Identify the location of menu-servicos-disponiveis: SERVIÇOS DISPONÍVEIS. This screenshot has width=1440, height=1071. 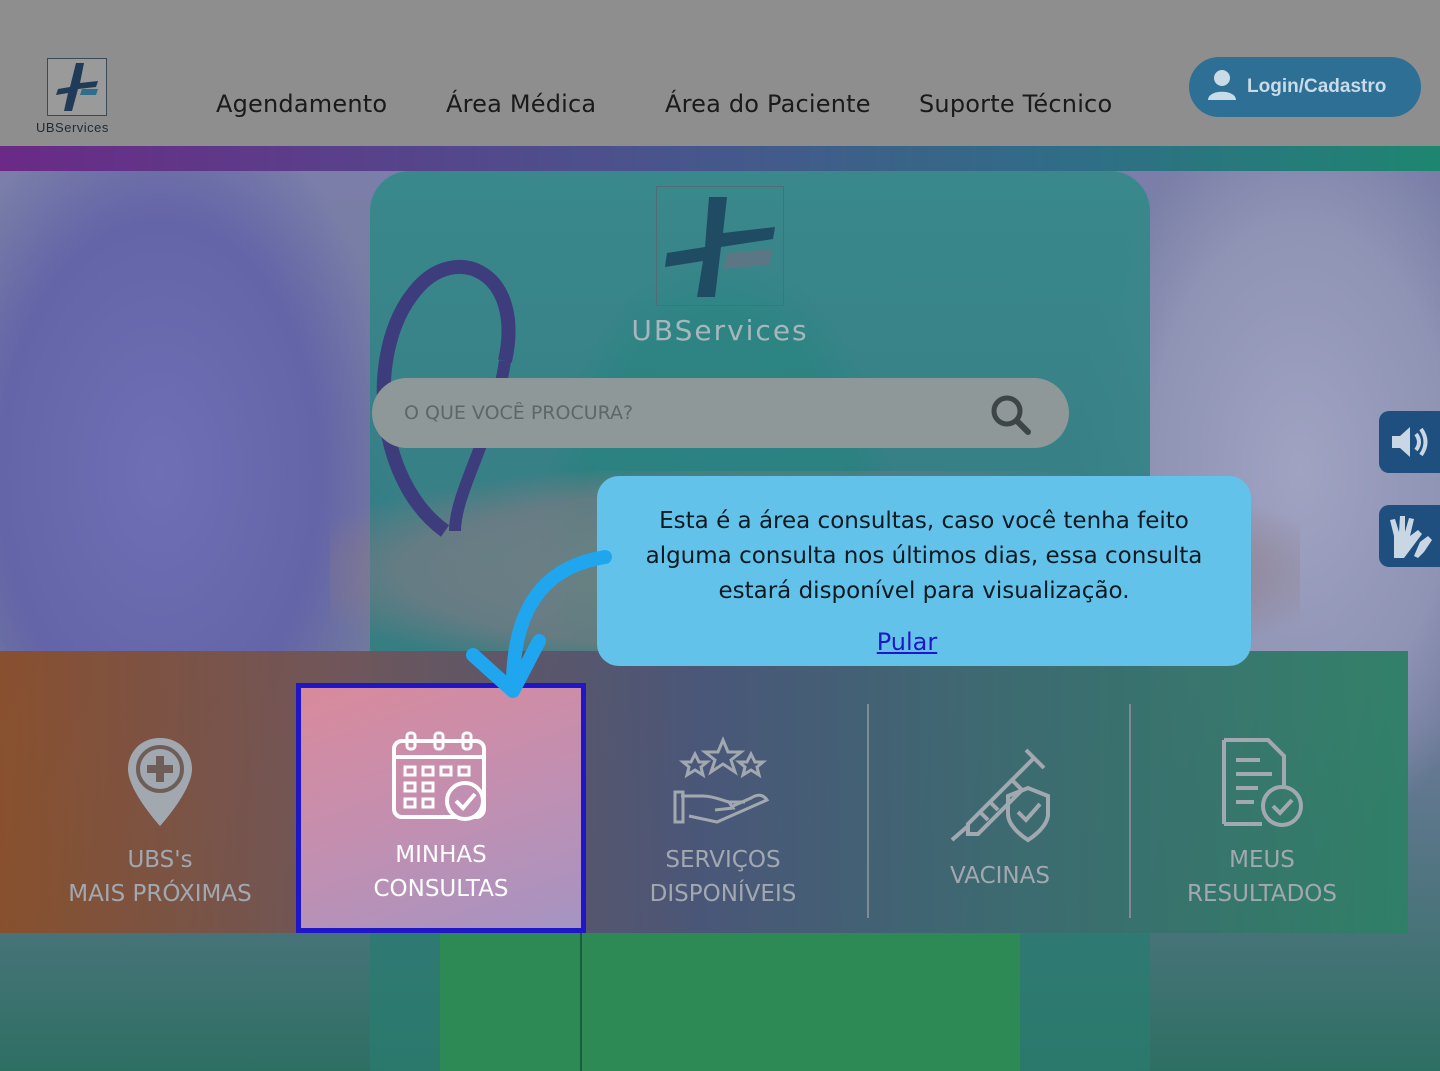
(723, 792).